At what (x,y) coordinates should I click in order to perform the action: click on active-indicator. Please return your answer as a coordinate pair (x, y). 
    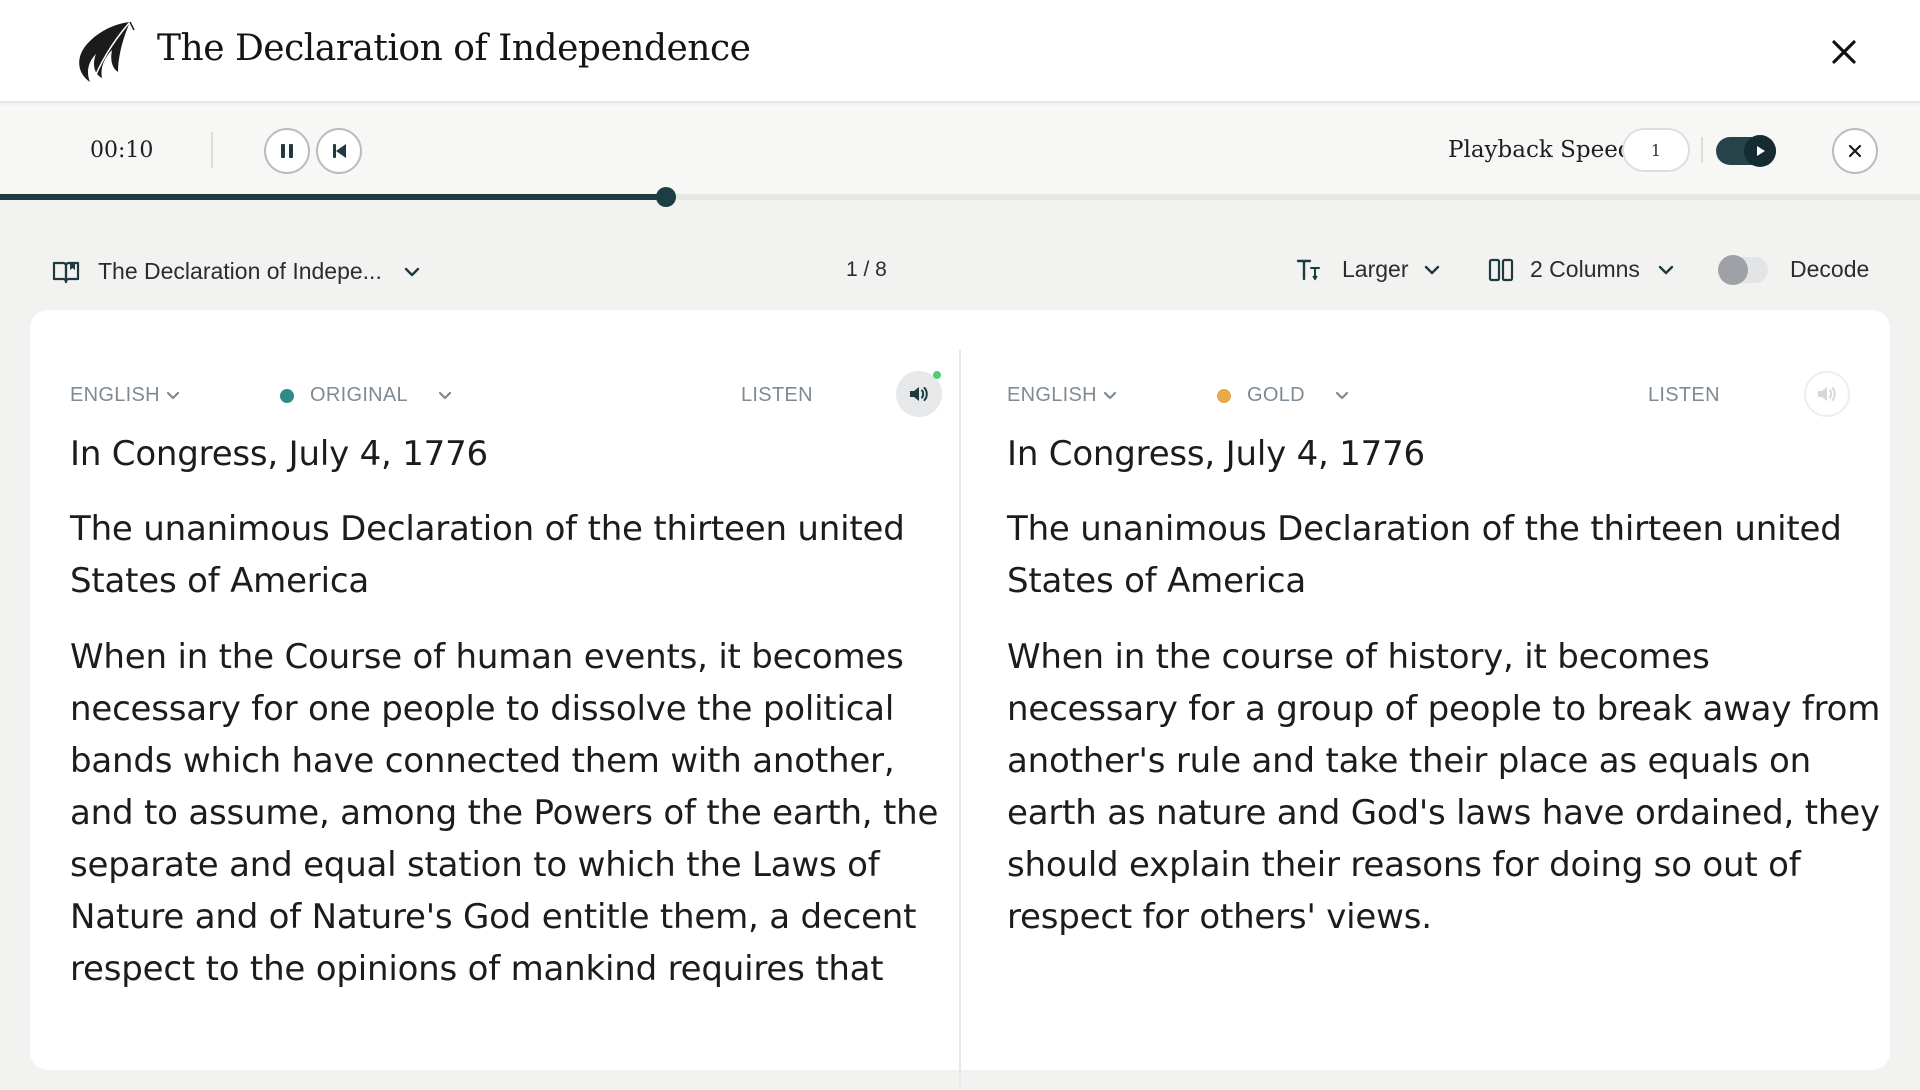
    Looking at the image, I should click on (937, 375).